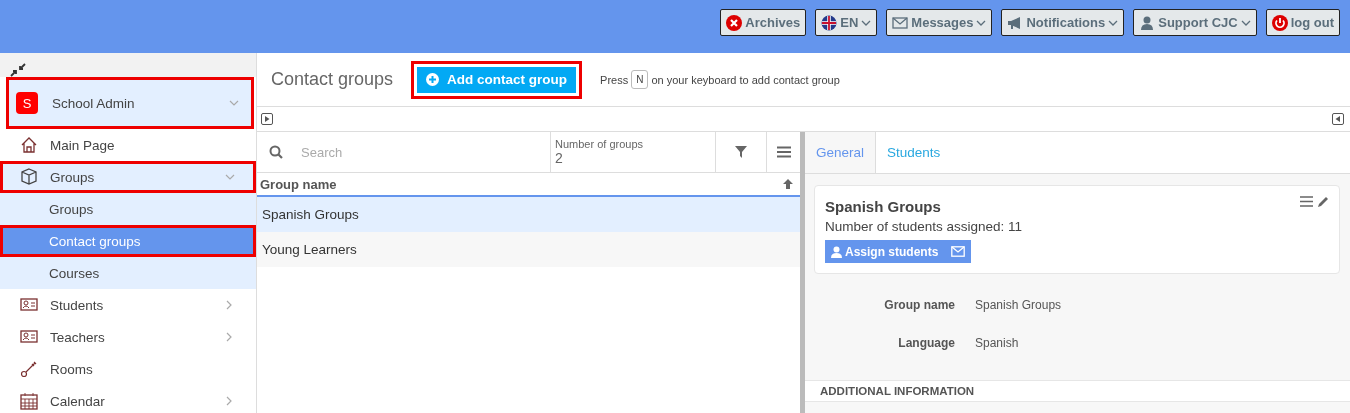  Describe the element at coordinates (788, 184) in the screenshot. I see `sort-up-icon` at that location.